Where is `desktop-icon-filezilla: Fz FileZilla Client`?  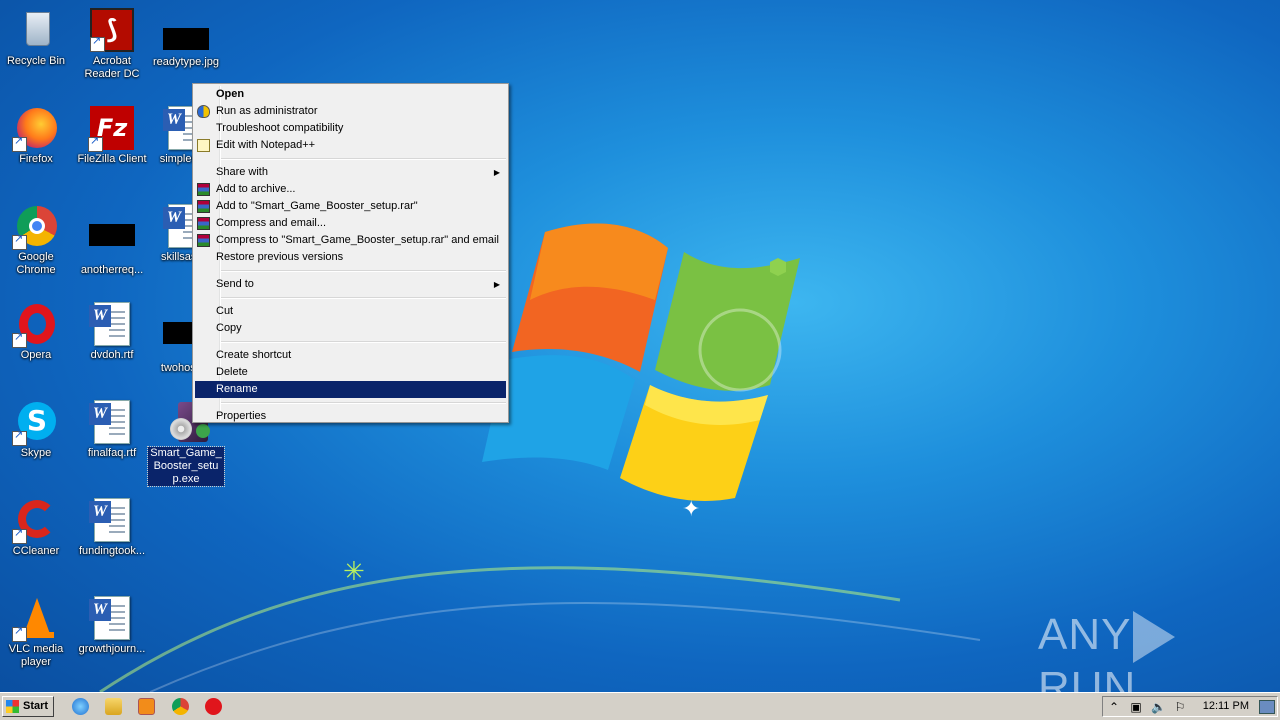
desktop-icon-filezilla: Fz FileZilla Client is located at coordinates (112, 136).